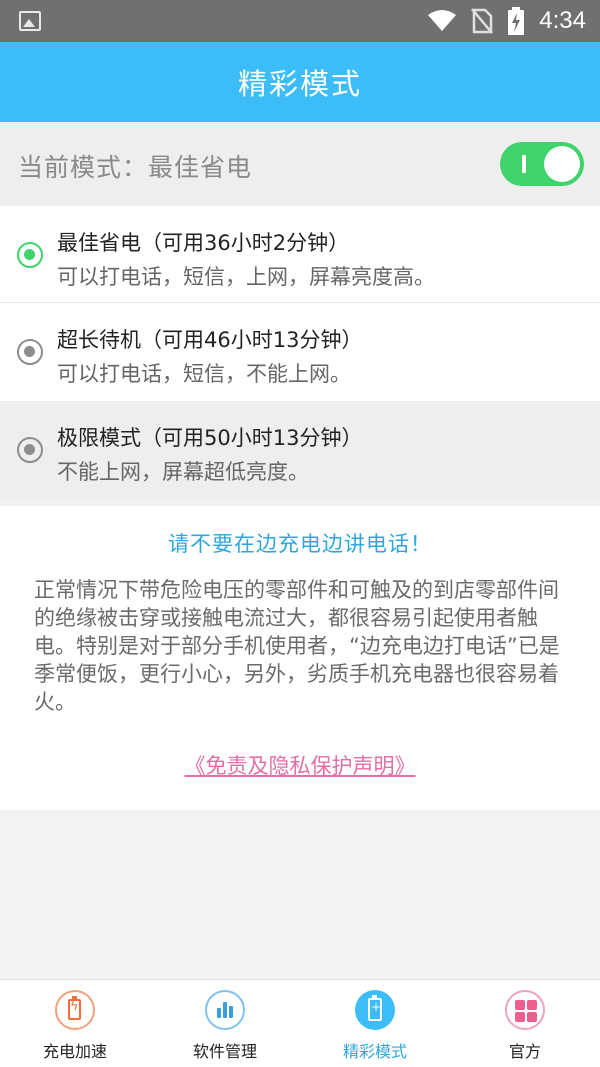  Describe the element at coordinates (482, 21) in the screenshot. I see `no-sim-icon` at that location.